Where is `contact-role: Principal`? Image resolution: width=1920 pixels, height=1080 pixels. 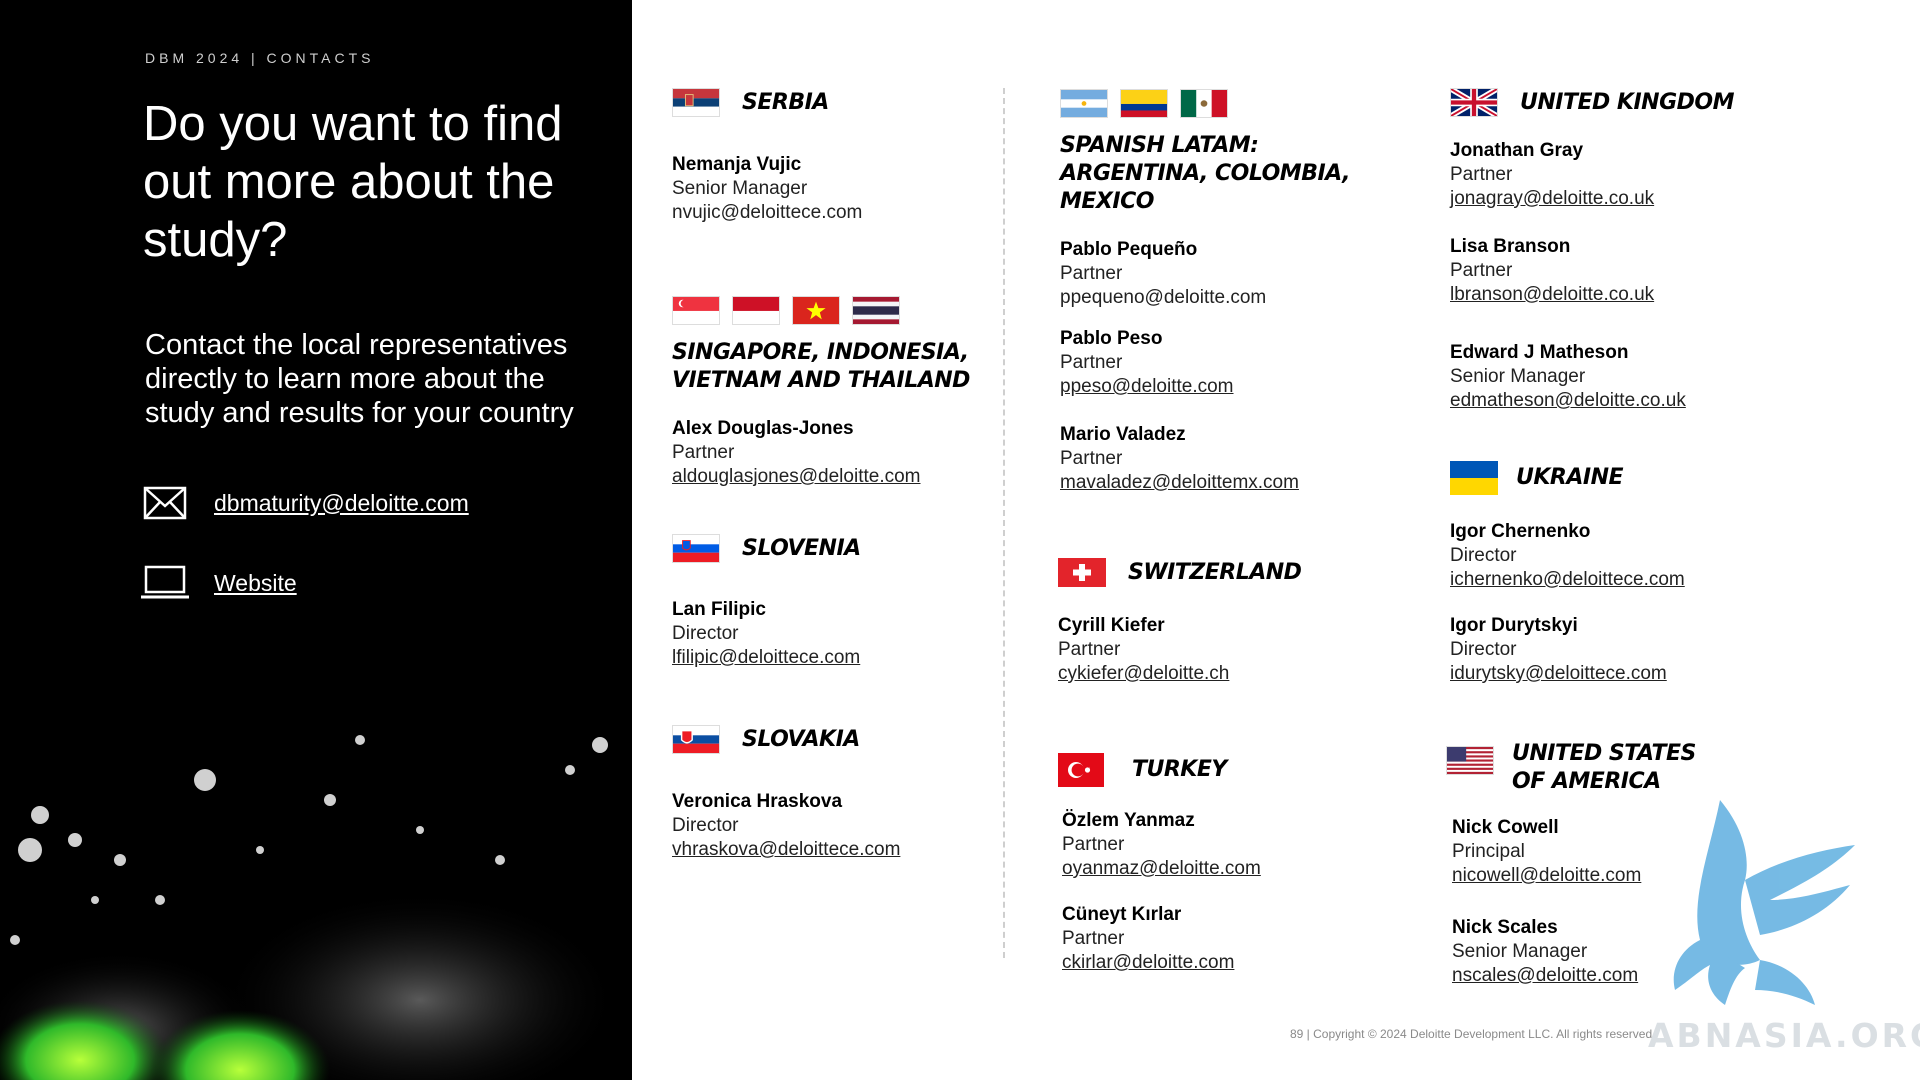
contact-role: Principal is located at coordinates (1488, 851).